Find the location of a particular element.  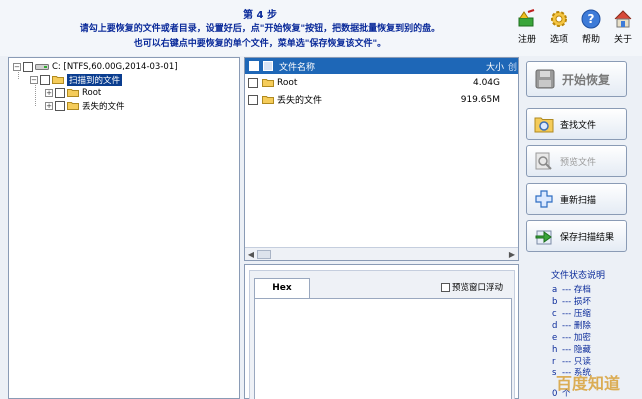

options-button: 选项 is located at coordinates (559, 26).